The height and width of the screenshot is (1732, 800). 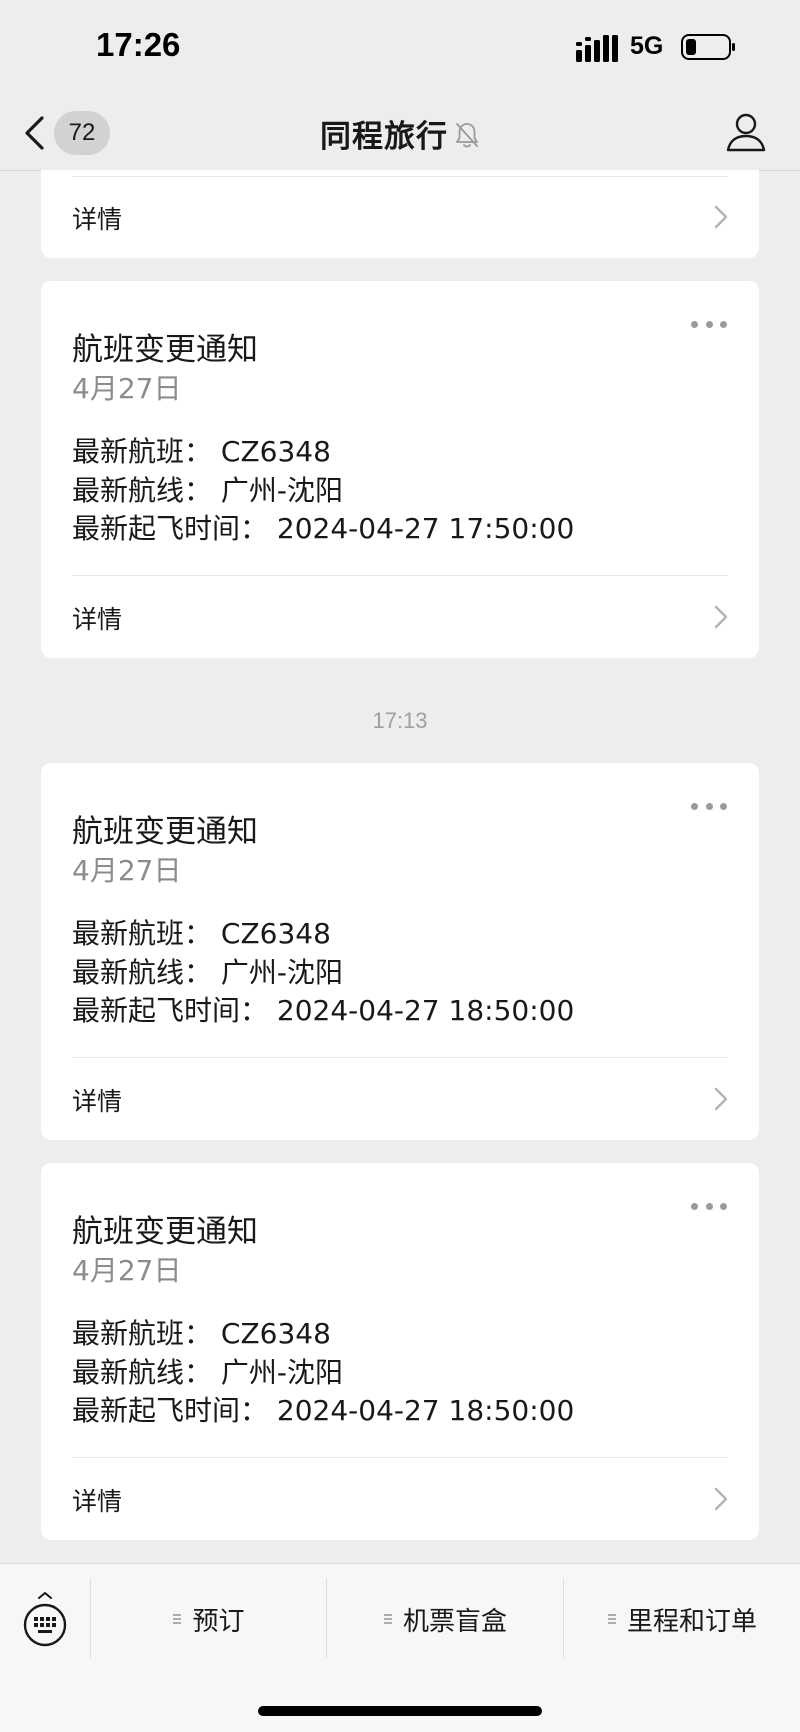 What do you see at coordinates (45, 1620) in the screenshot?
I see `keyboard-icon` at bounding box center [45, 1620].